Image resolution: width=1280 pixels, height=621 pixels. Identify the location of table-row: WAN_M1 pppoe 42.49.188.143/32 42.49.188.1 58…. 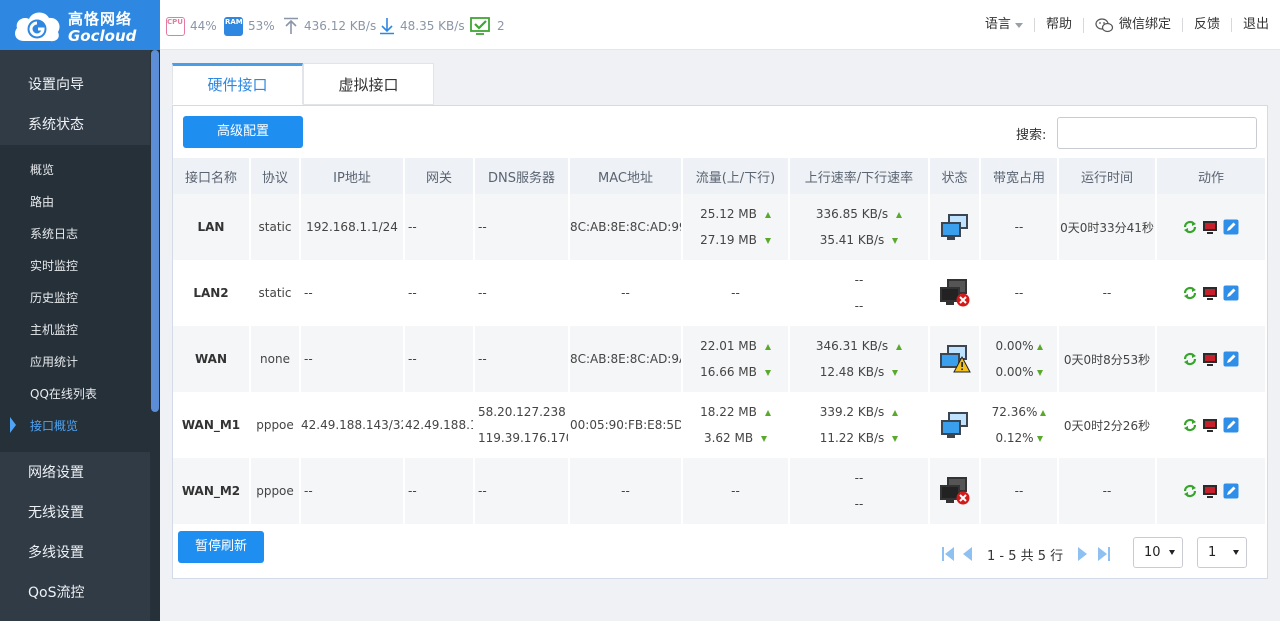
(720, 425).